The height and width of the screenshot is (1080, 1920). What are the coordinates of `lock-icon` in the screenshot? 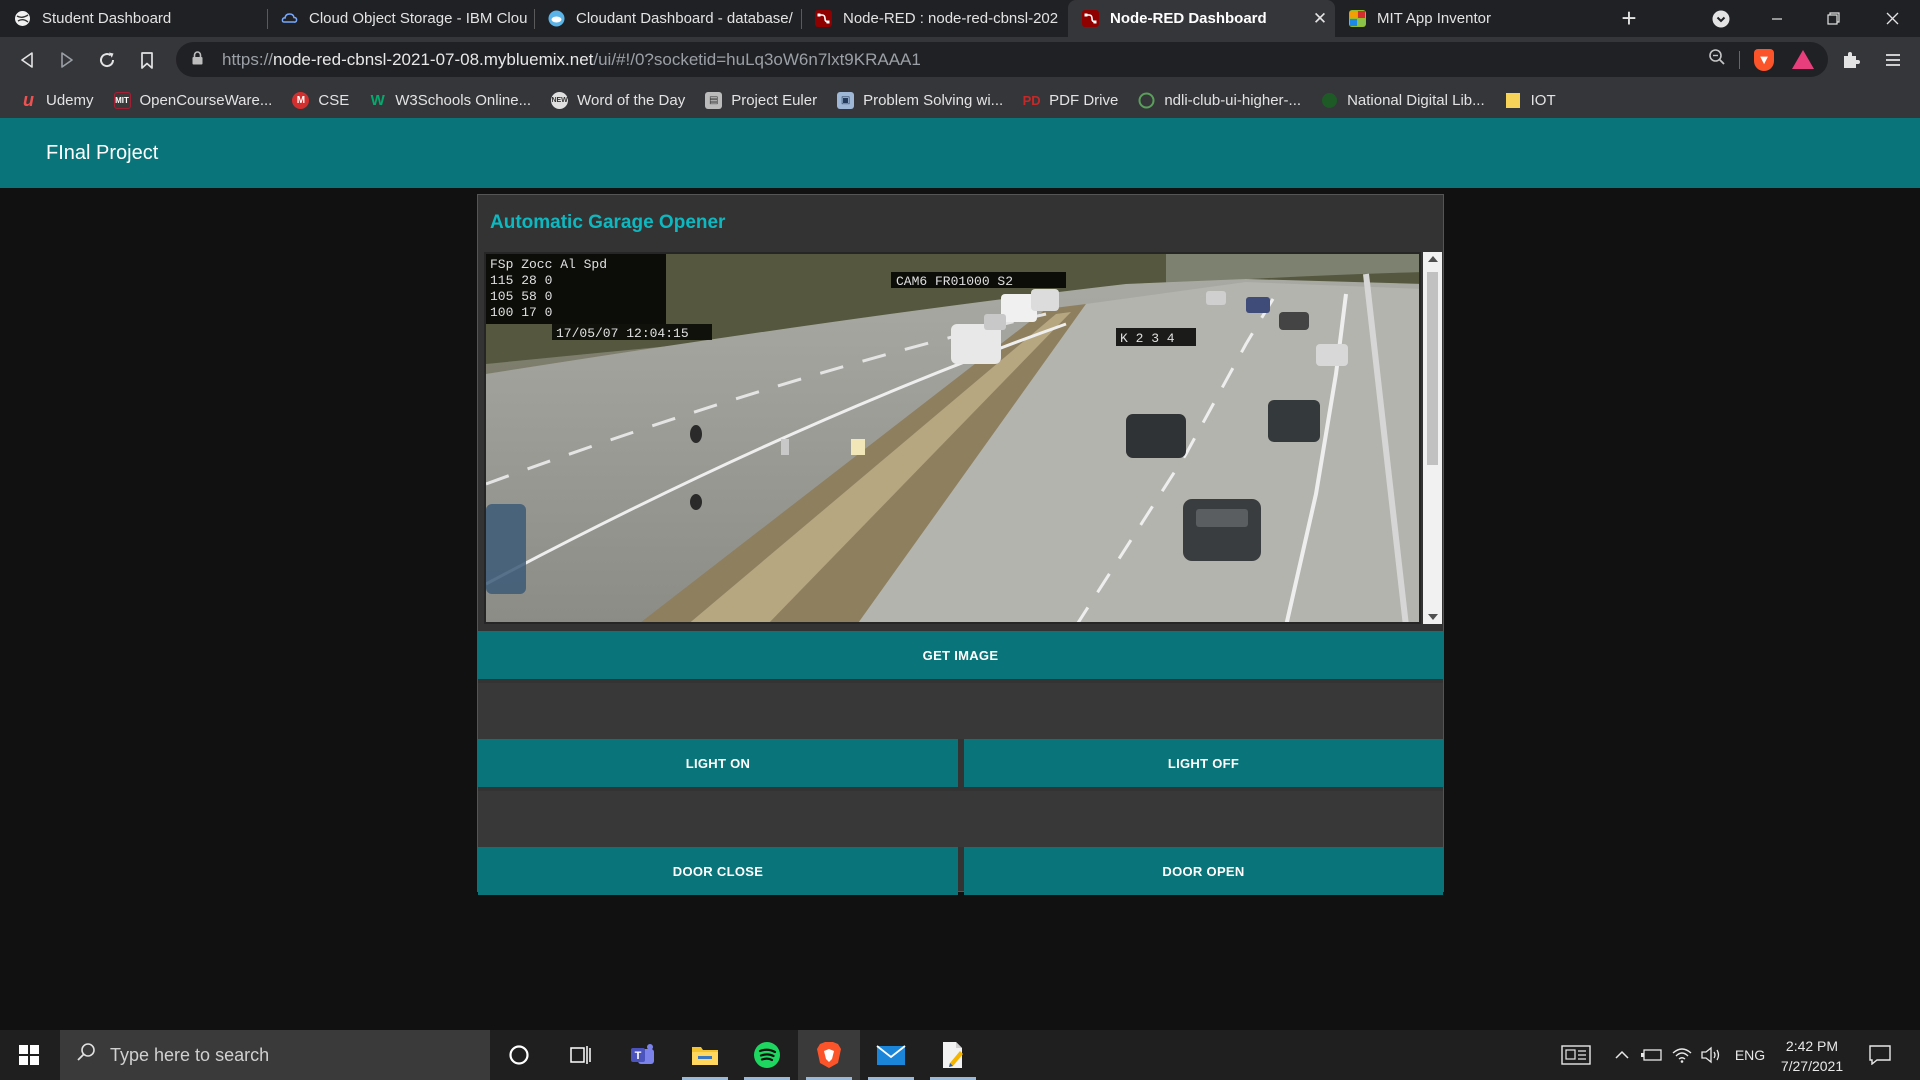 It's located at (202, 59).